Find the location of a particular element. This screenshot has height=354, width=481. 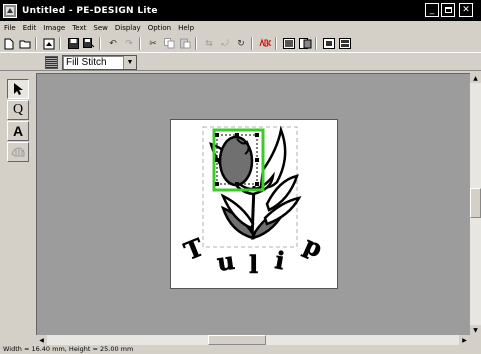

chevron-up-icon: ▲ is located at coordinates (475, 78).